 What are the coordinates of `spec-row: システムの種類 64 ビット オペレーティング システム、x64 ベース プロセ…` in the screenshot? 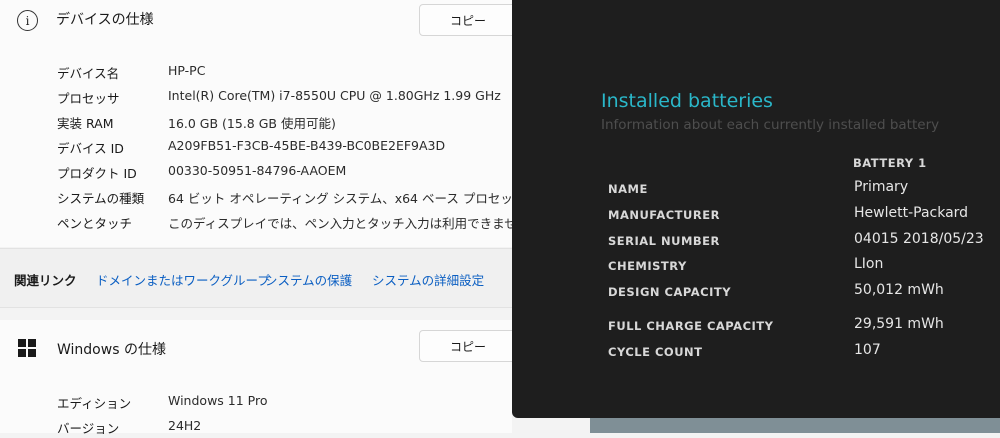 It's located at (262, 195).